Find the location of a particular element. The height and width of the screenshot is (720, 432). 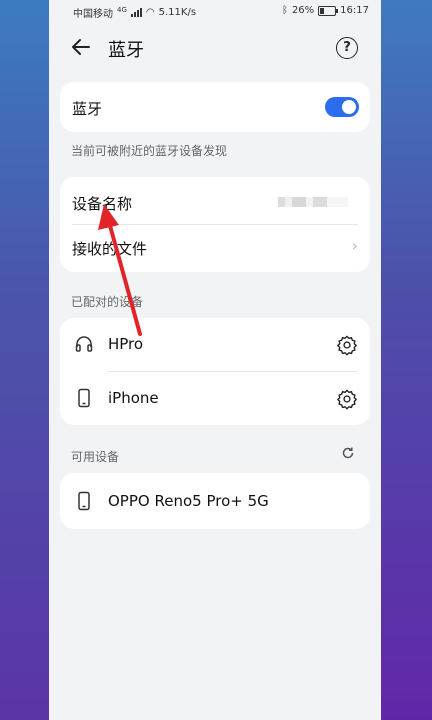

device-name-label: 设备名称 is located at coordinates (102, 204).